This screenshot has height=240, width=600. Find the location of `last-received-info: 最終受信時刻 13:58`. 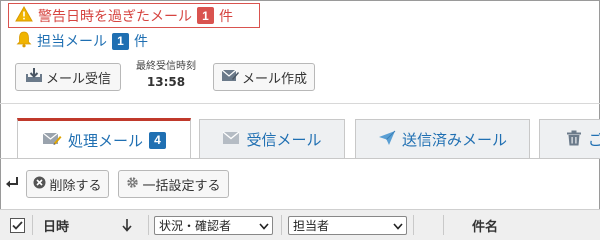

last-received-info: 最終受信時刻 13:58 is located at coordinates (166, 75).